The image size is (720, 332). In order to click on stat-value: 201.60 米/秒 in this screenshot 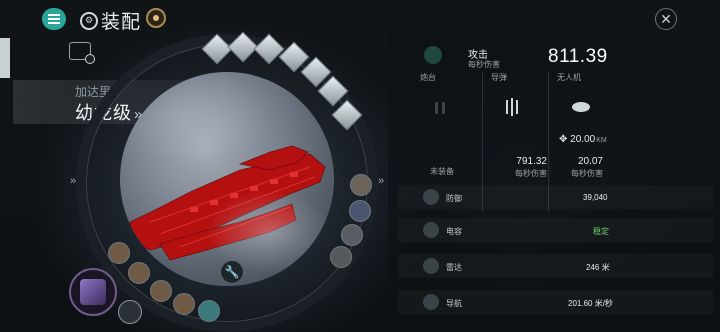, I will do `click(590, 303)`.